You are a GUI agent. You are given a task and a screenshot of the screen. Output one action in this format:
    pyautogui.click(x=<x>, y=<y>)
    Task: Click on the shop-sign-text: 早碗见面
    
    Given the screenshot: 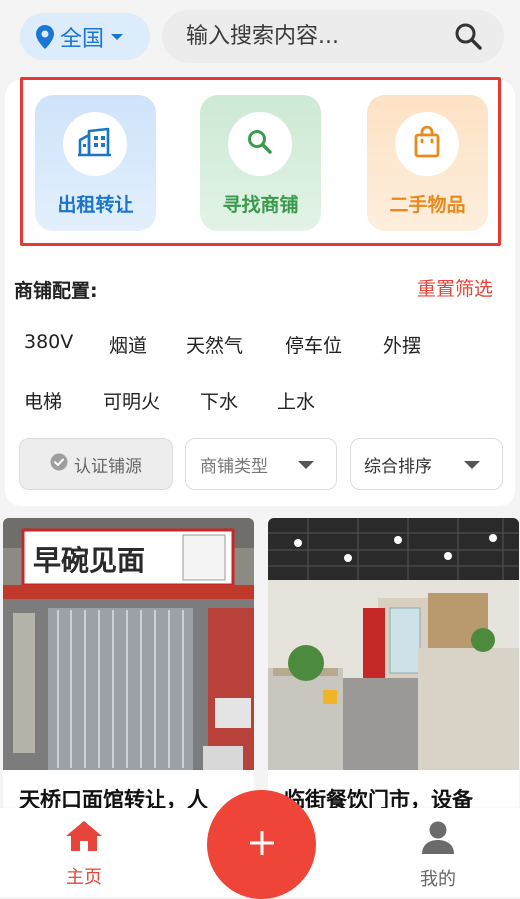 What is the action you would take?
    pyautogui.click(x=89, y=560)
    